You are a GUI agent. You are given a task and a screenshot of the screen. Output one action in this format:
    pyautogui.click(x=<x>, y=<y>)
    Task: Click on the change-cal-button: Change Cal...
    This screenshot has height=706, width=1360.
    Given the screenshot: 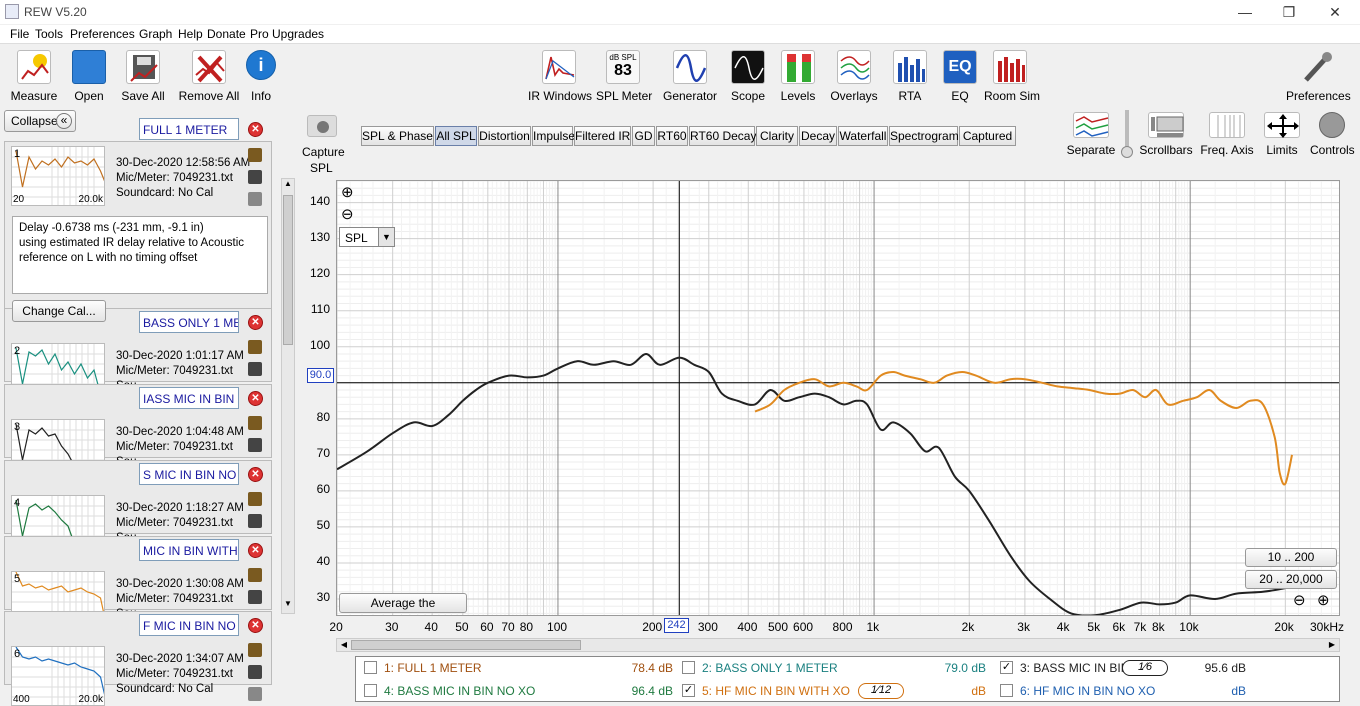 What is the action you would take?
    pyautogui.click(x=59, y=311)
    